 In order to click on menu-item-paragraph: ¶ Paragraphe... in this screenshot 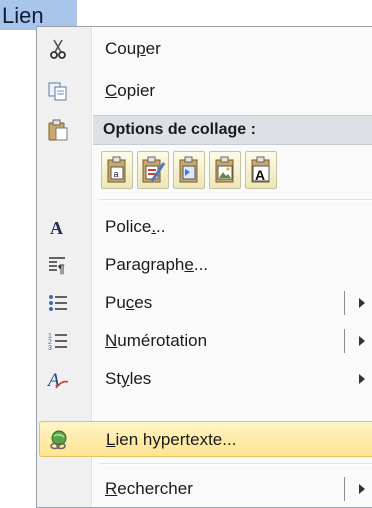, I will do `click(205, 265)`.